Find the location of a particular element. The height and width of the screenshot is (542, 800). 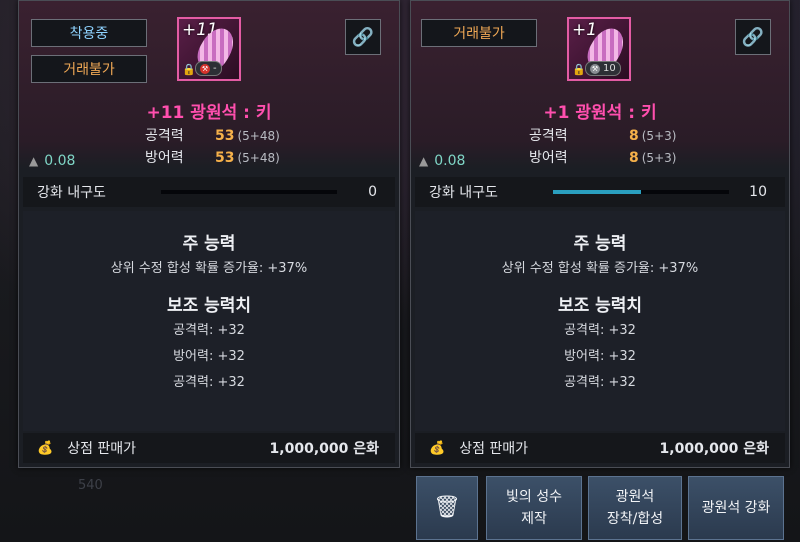

icon-badge: ⚒ 10 is located at coordinates (603, 68).